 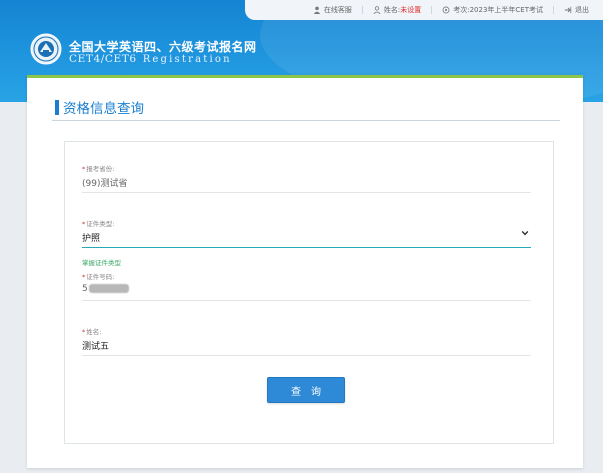 I want to click on site-subtitle: CET4/CET6 Registration, so click(x=150, y=59).